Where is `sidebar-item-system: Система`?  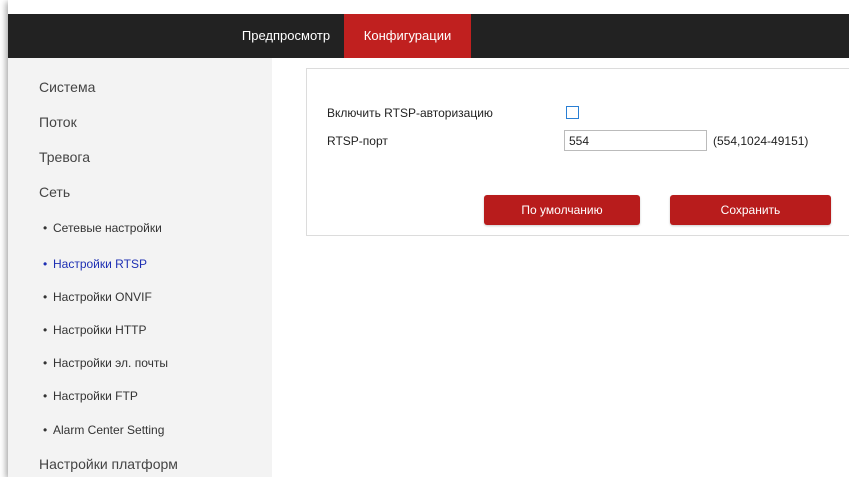 sidebar-item-system: Система is located at coordinates (67, 87).